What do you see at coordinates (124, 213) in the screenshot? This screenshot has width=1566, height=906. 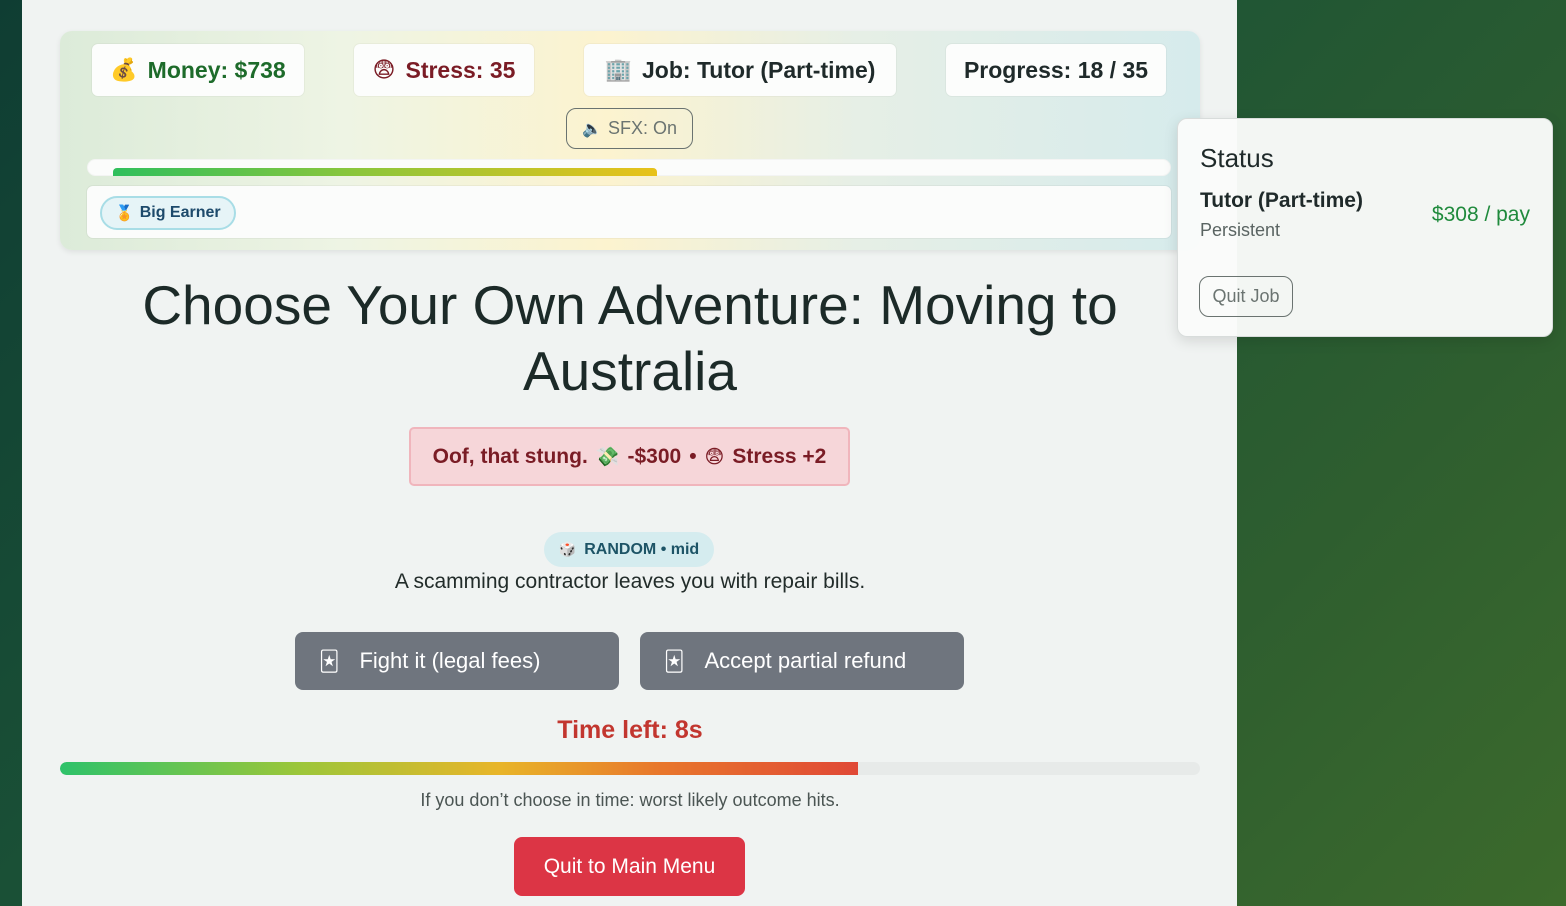 I see `medal-icon: 🏅` at bounding box center [124, 213].